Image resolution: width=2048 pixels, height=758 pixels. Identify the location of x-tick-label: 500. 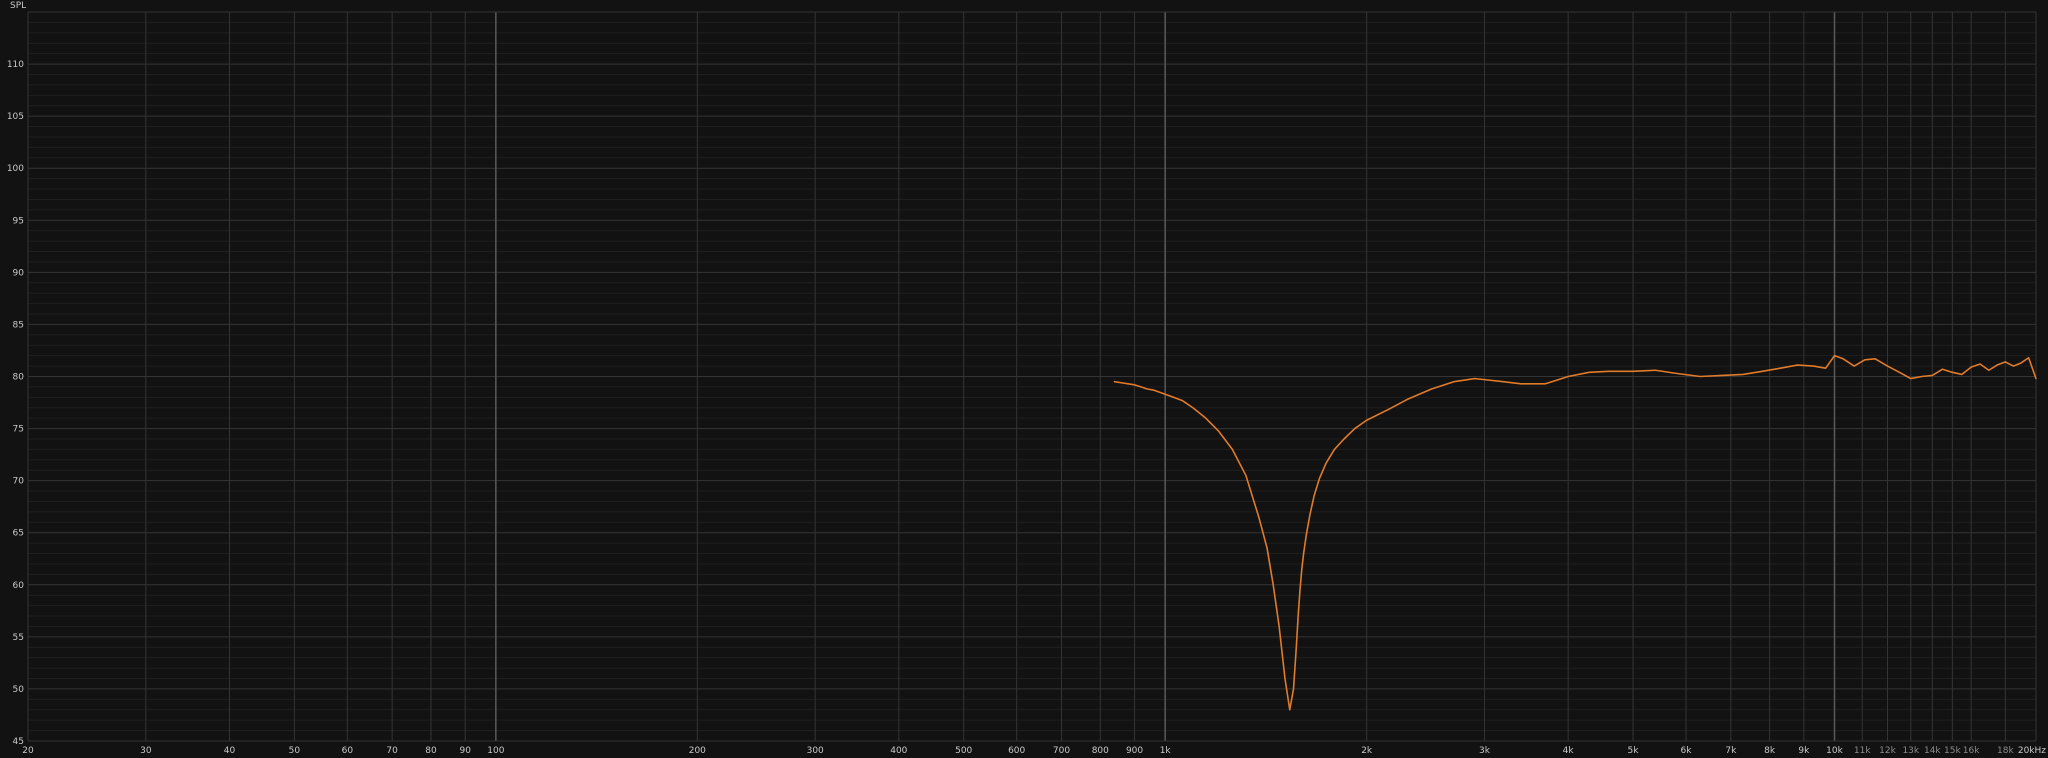
(963, 751).